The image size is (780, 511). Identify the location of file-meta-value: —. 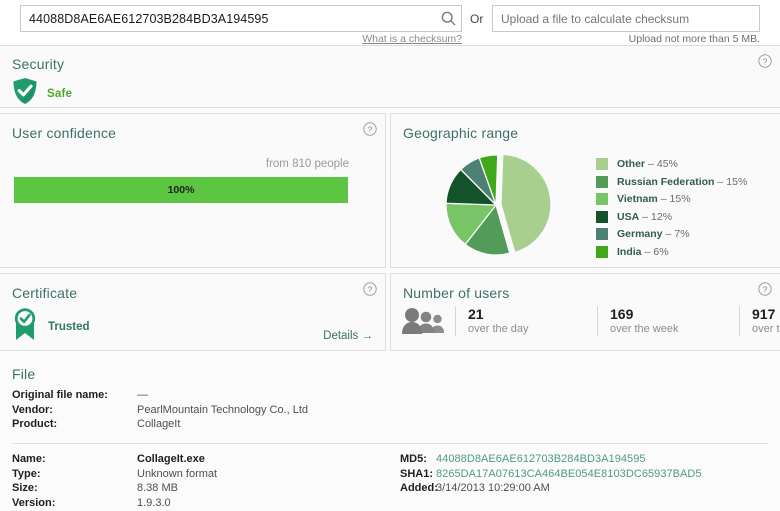
(142, 395).